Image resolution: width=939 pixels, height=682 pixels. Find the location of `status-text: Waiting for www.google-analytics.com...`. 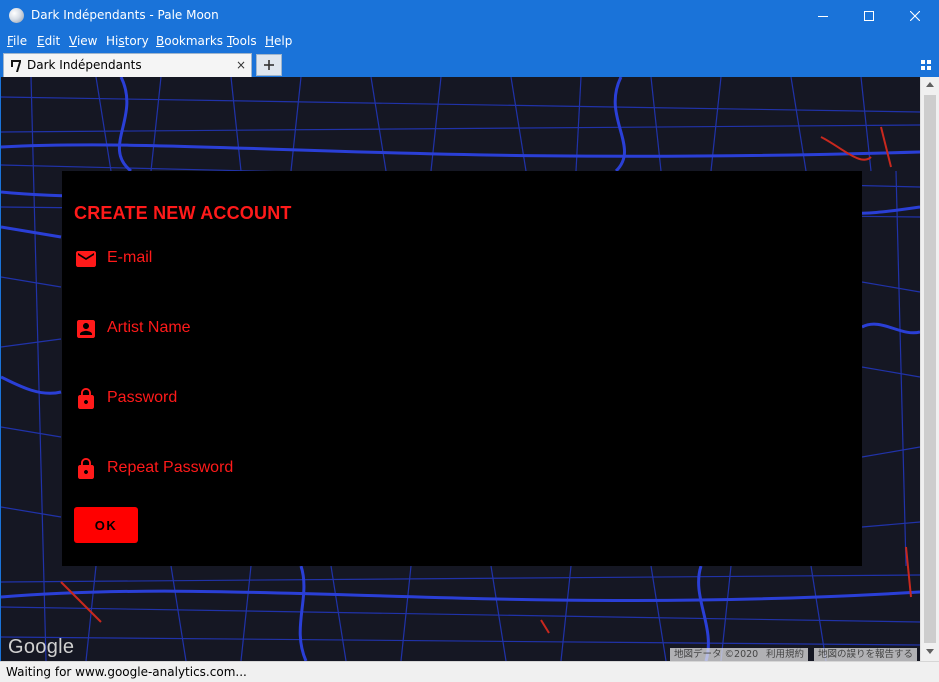

status-text: Waiting for www.google-analytics.com... is located at coordinates (126, 672).